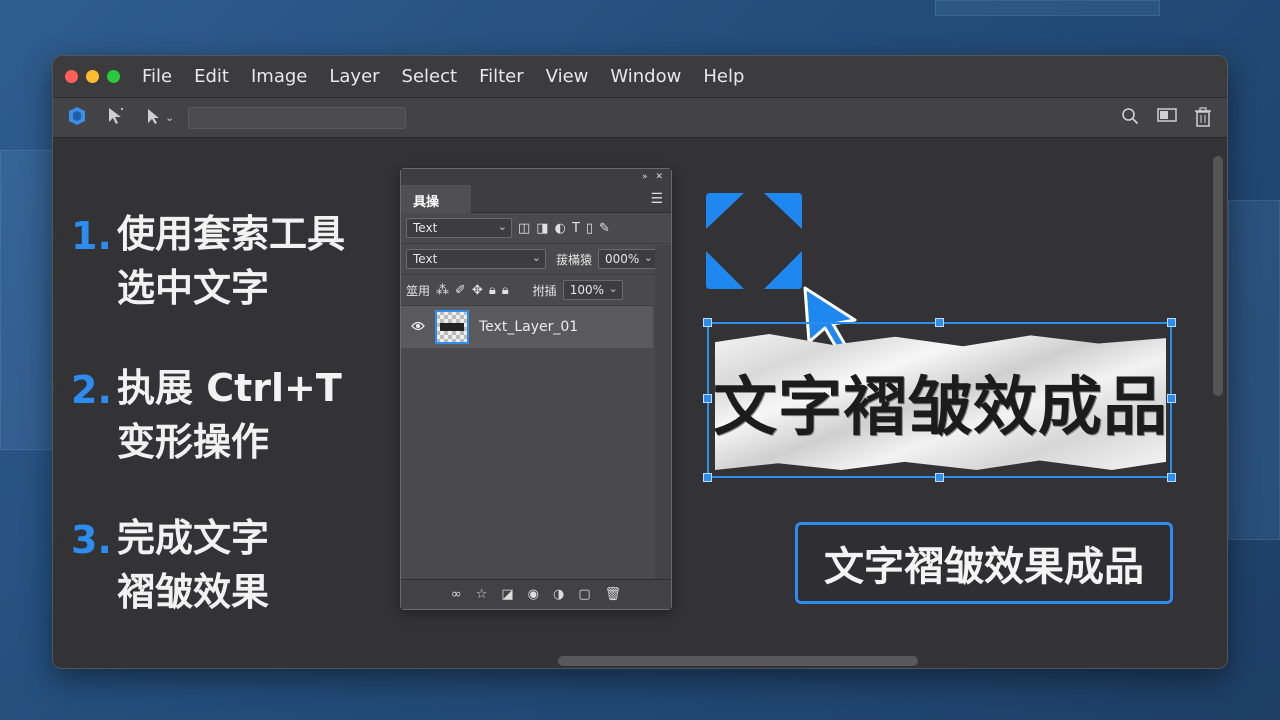 This screenshot has height=720, width=1280. What do you see at coordinates (576, 228) in the screenshot?
I see `filter-type-icon: T` at bounding box center [576, 228].